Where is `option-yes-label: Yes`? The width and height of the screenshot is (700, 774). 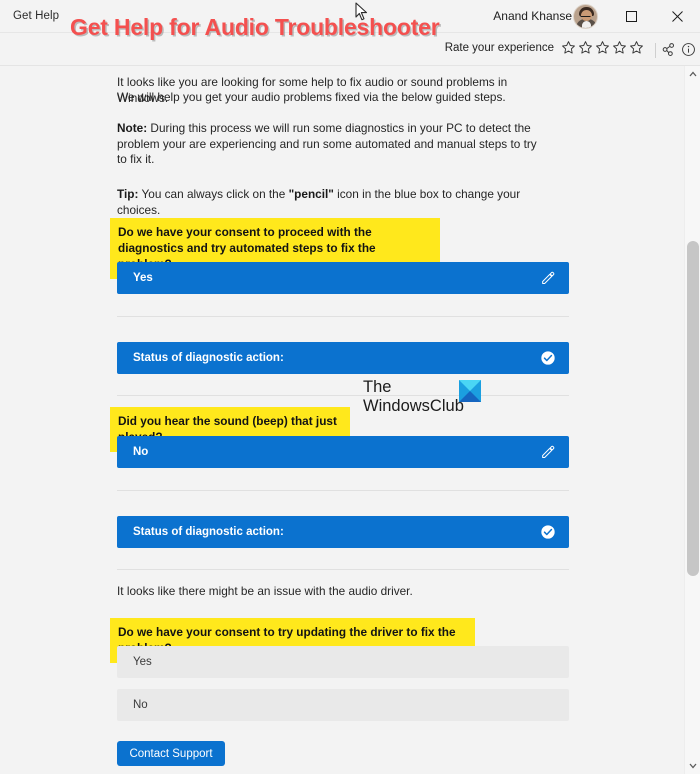 option-yes-label: Yes is located at coordinates (142, 662).